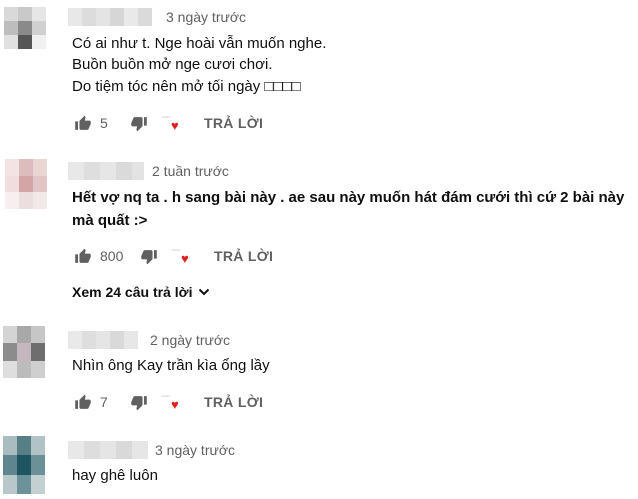 The width and height of the screenshot is (638, 499). I want to click on like-count: 7, so click(104, 402).